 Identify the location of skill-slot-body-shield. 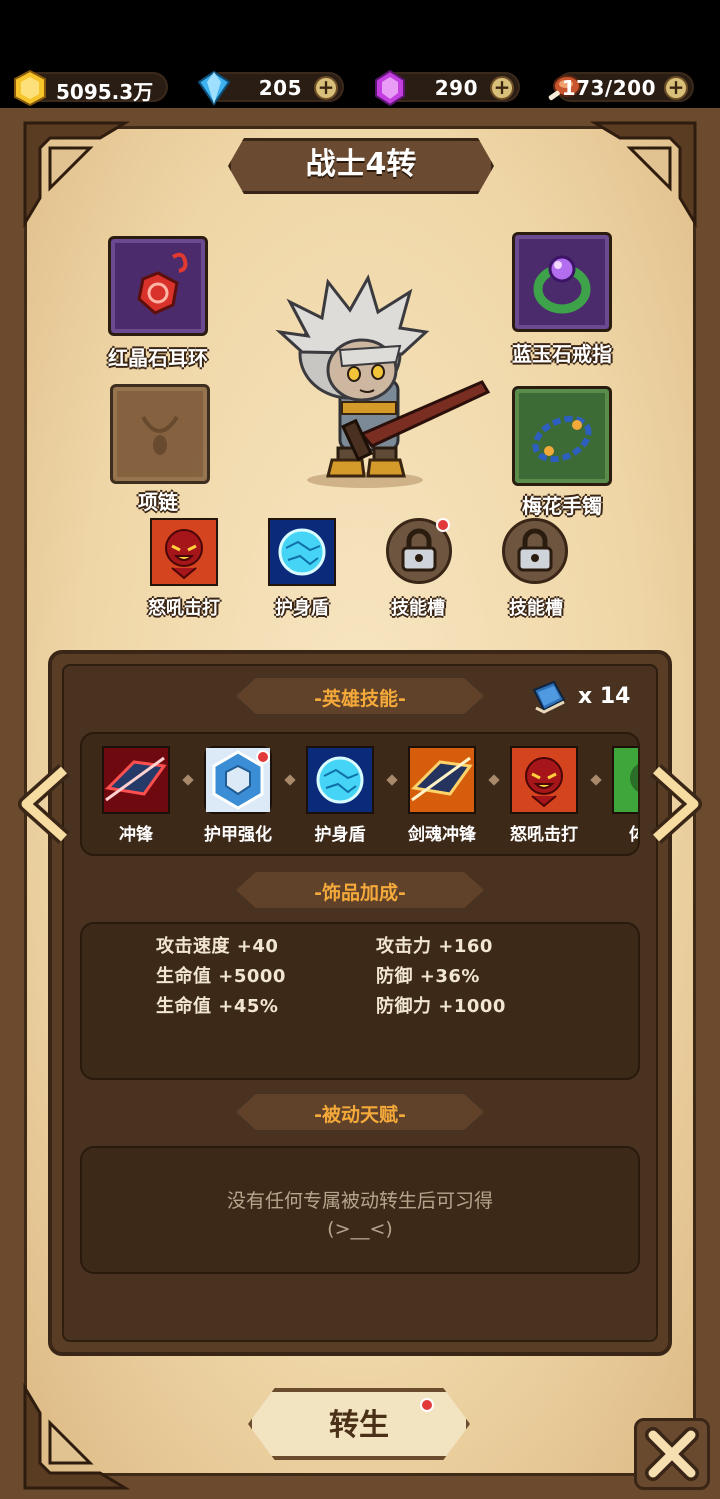
(302, 552).